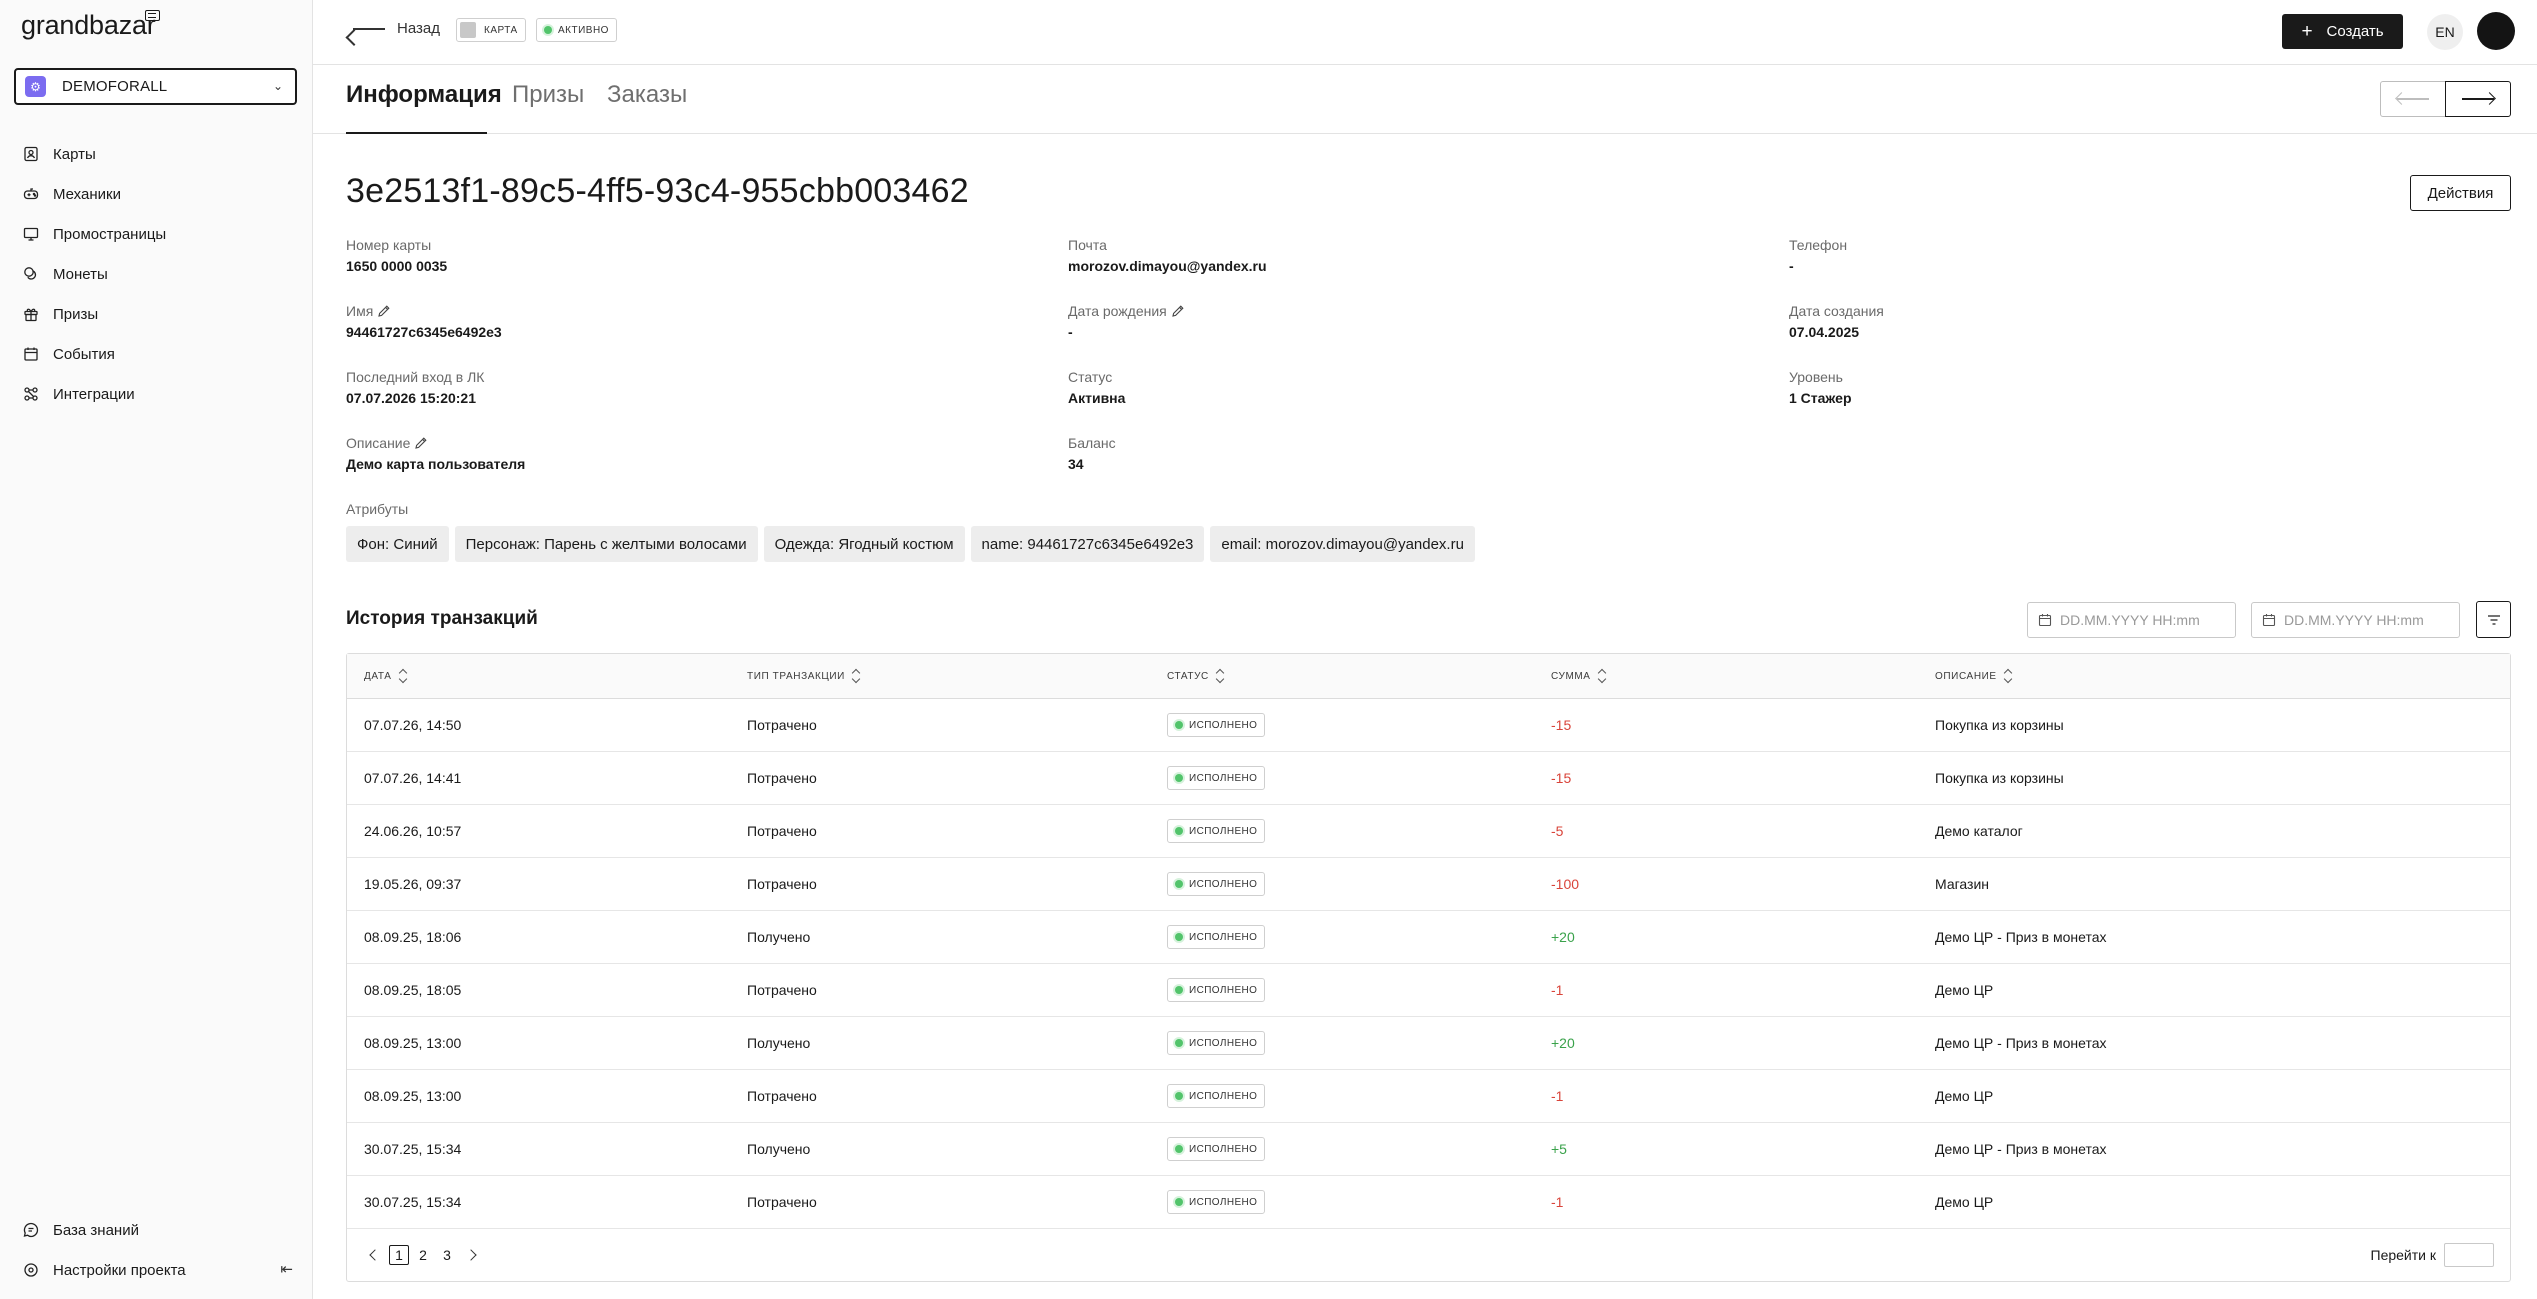 Image resolution: width=2537 pixels, height=1299 pixels. What do you see at coordinates (1578, 676) in the screenshot?
I see `column-header-amount: СУММА` at bounding box center [1578, 676].